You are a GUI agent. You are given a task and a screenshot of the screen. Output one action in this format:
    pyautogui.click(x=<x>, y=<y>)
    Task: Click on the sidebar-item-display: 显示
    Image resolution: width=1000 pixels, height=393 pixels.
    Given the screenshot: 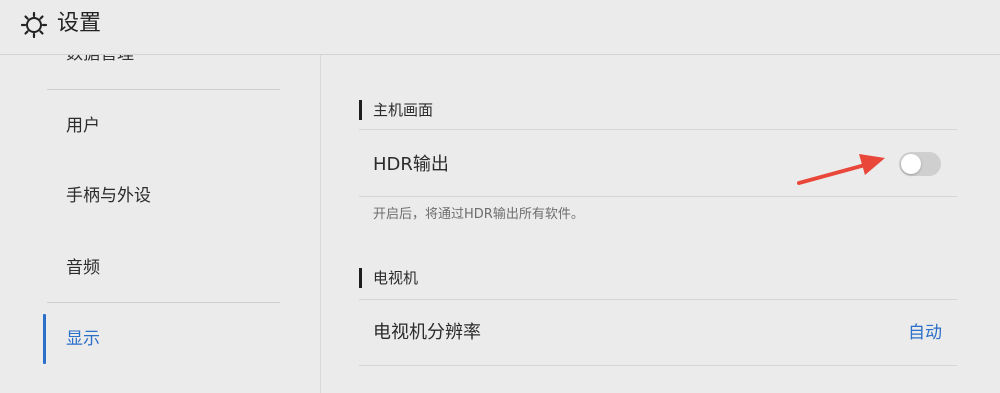 What is the action you would take?
    pyautogui.click(x=83, y=339)
    